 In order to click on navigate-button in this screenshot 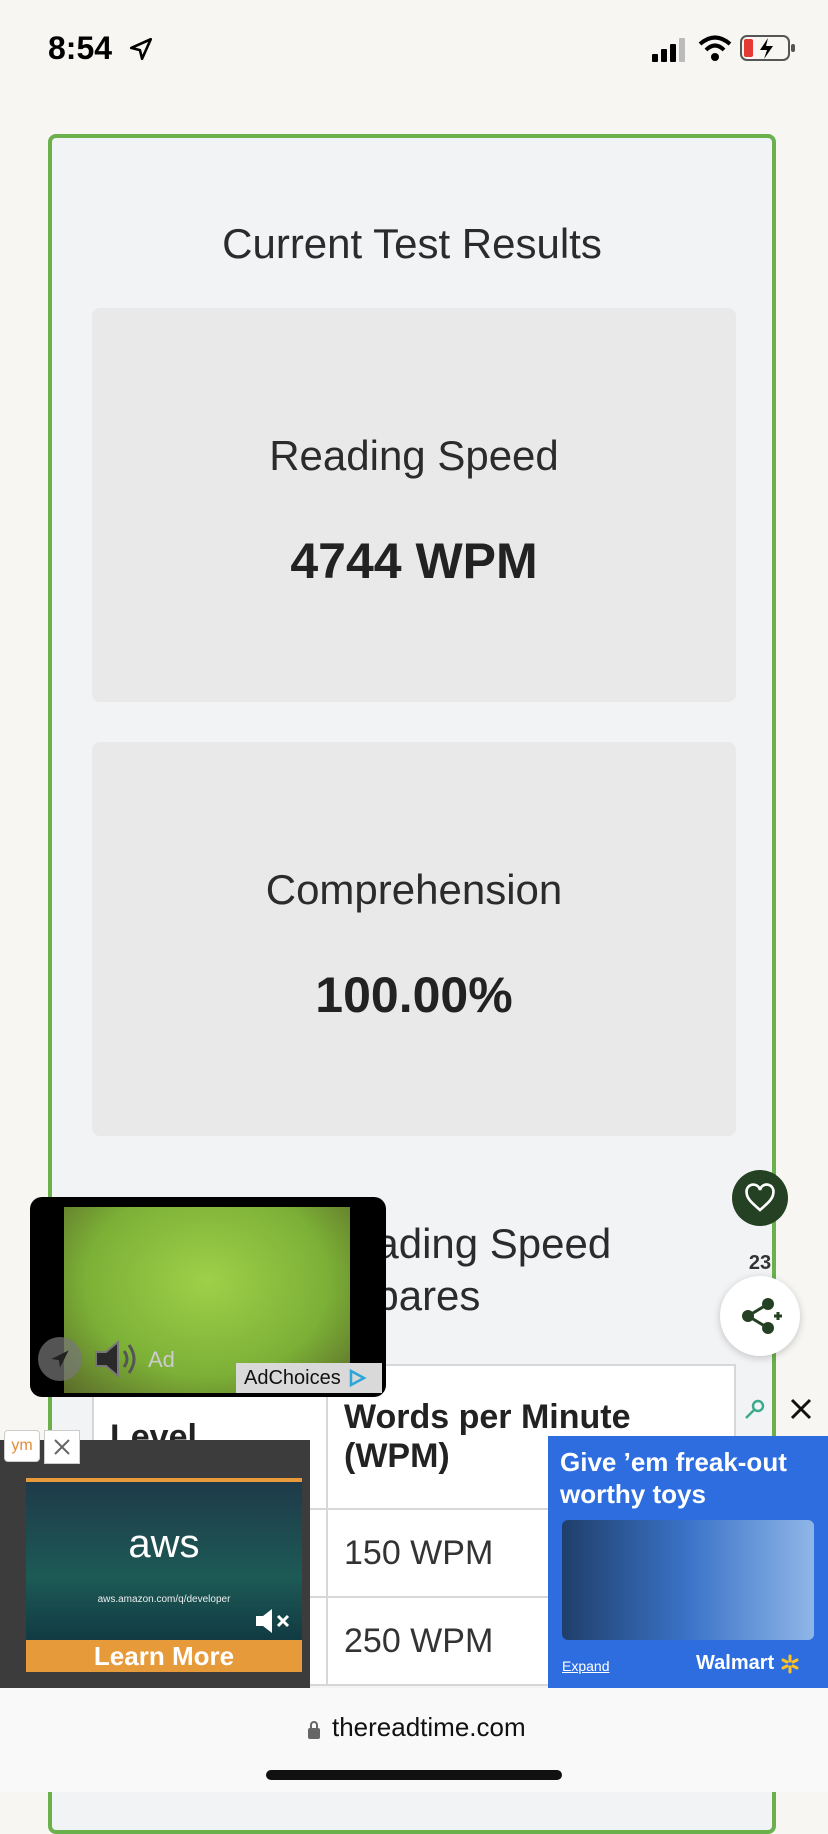, I will do `click(60, 1359)`.